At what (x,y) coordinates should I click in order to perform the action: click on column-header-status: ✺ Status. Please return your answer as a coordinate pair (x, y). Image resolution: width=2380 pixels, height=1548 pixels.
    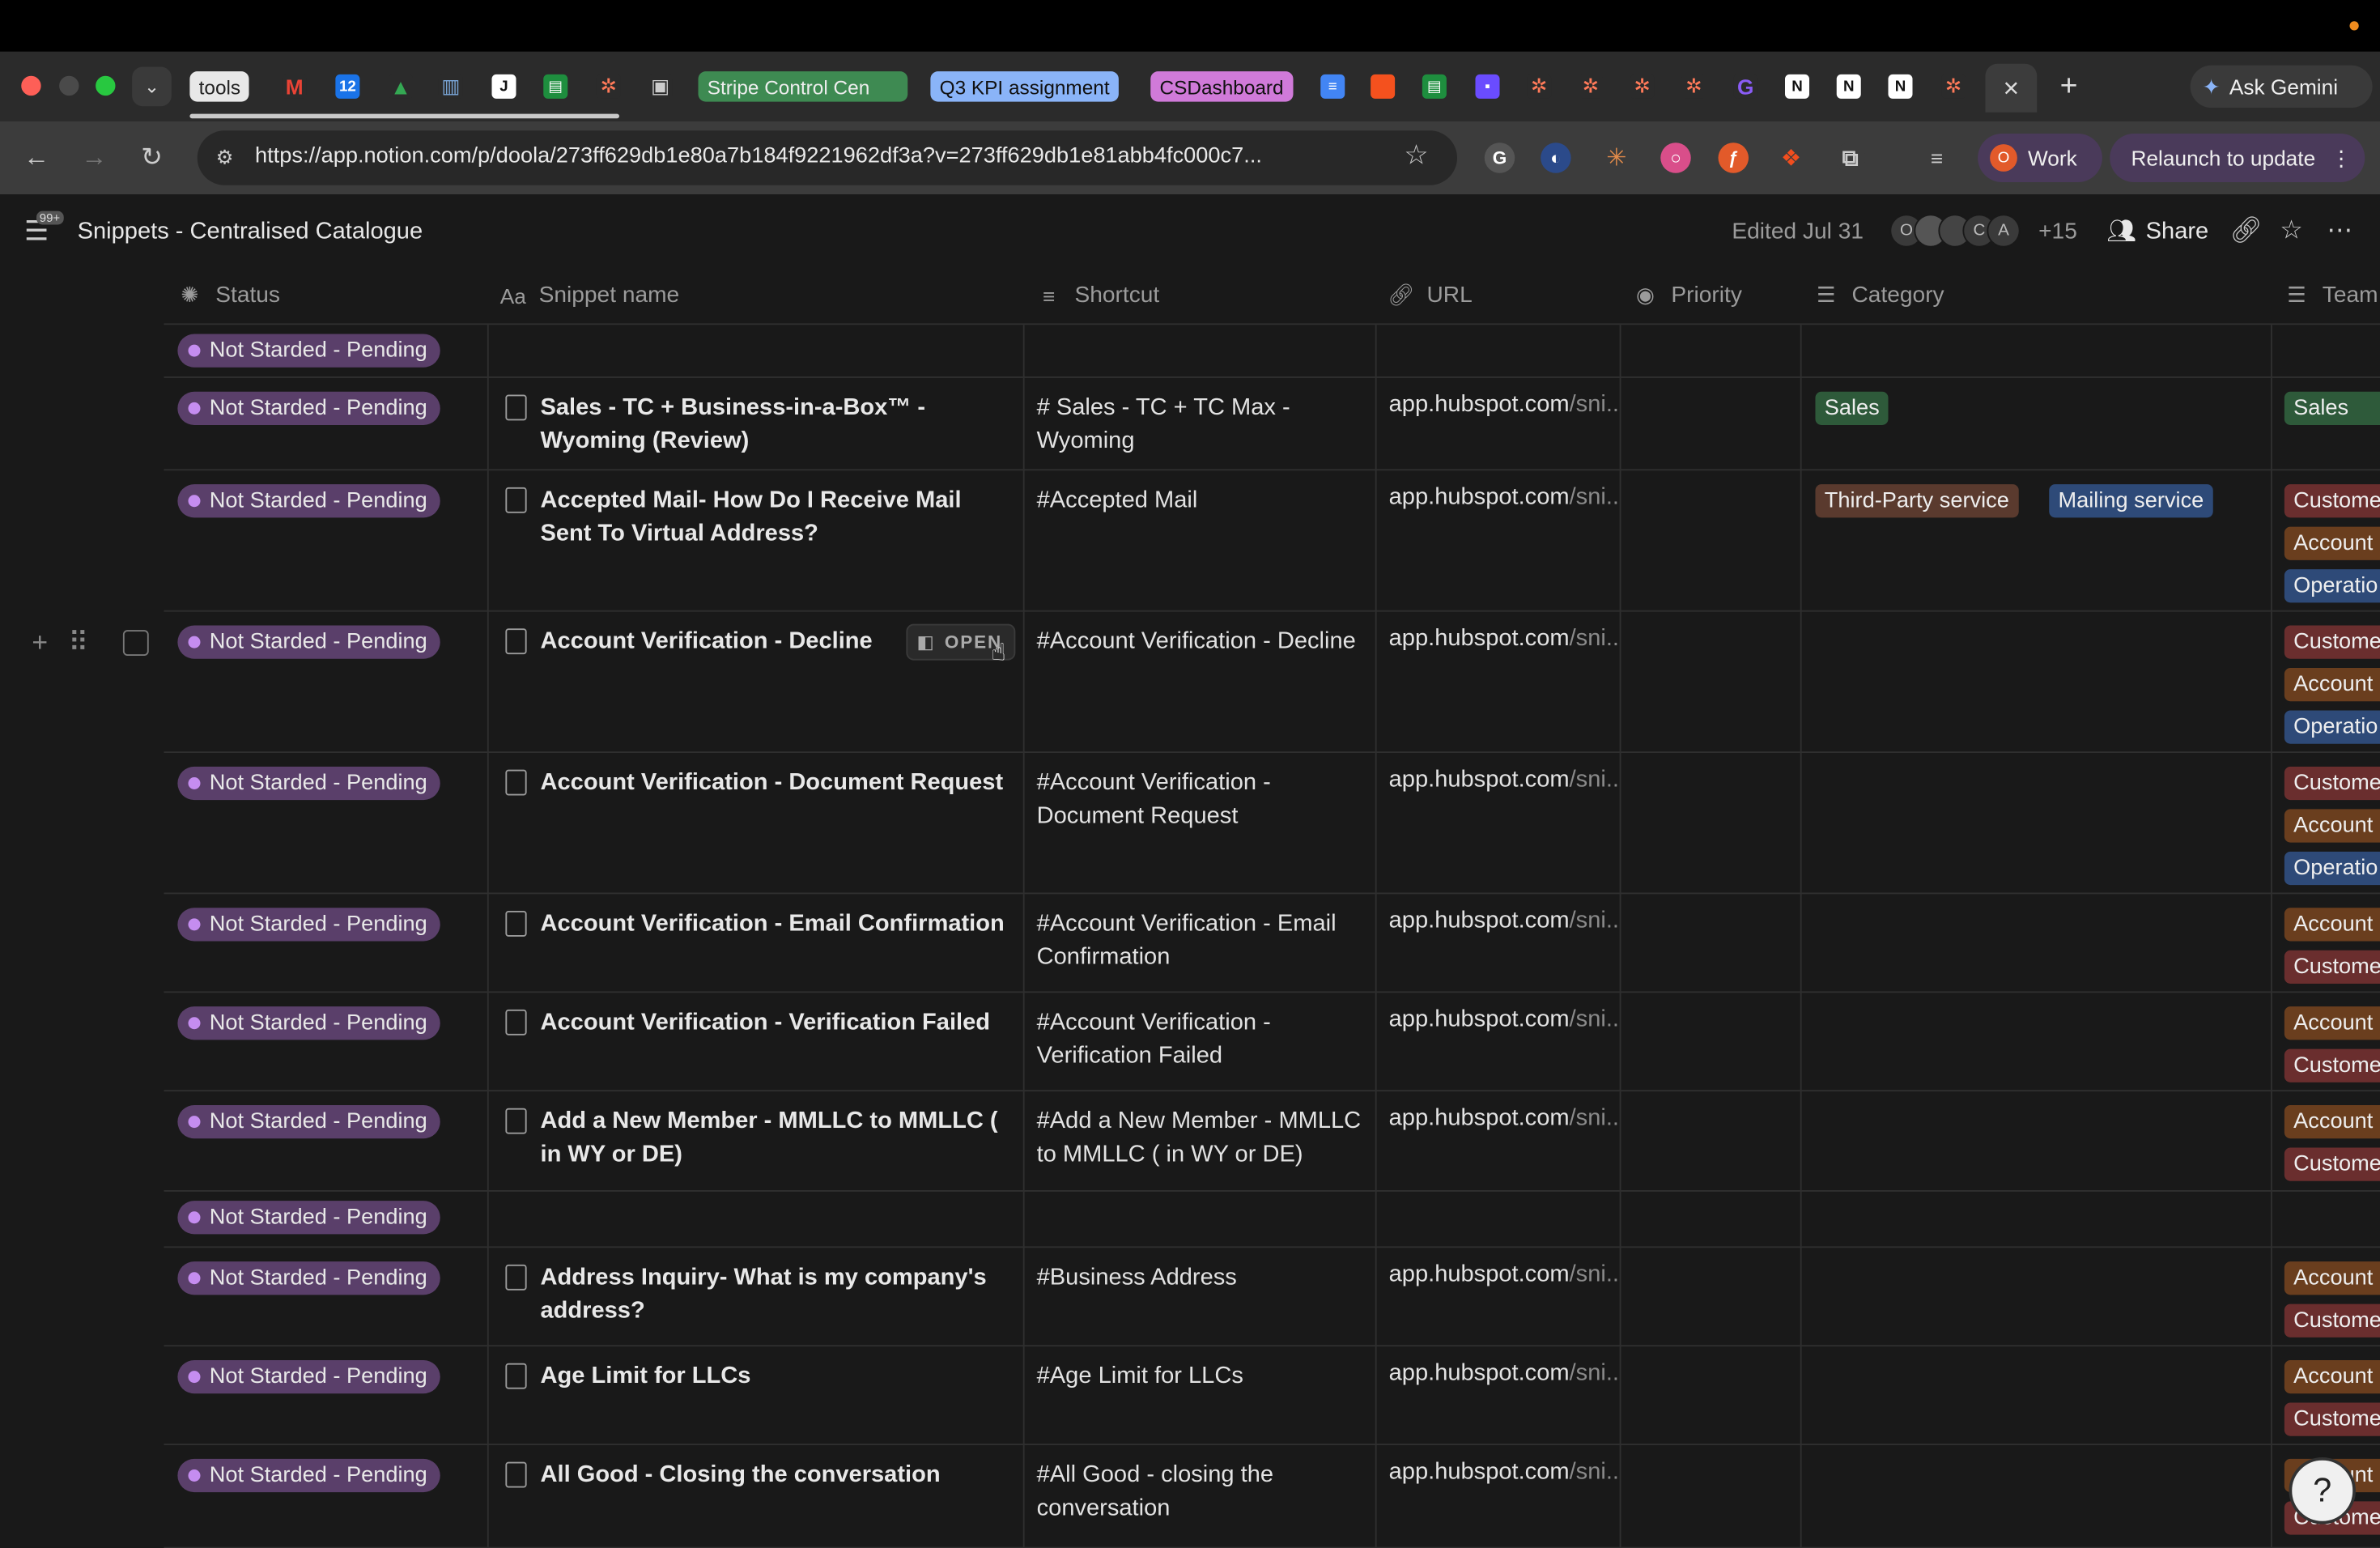
    Looking at the image, I should click on (228, 295).